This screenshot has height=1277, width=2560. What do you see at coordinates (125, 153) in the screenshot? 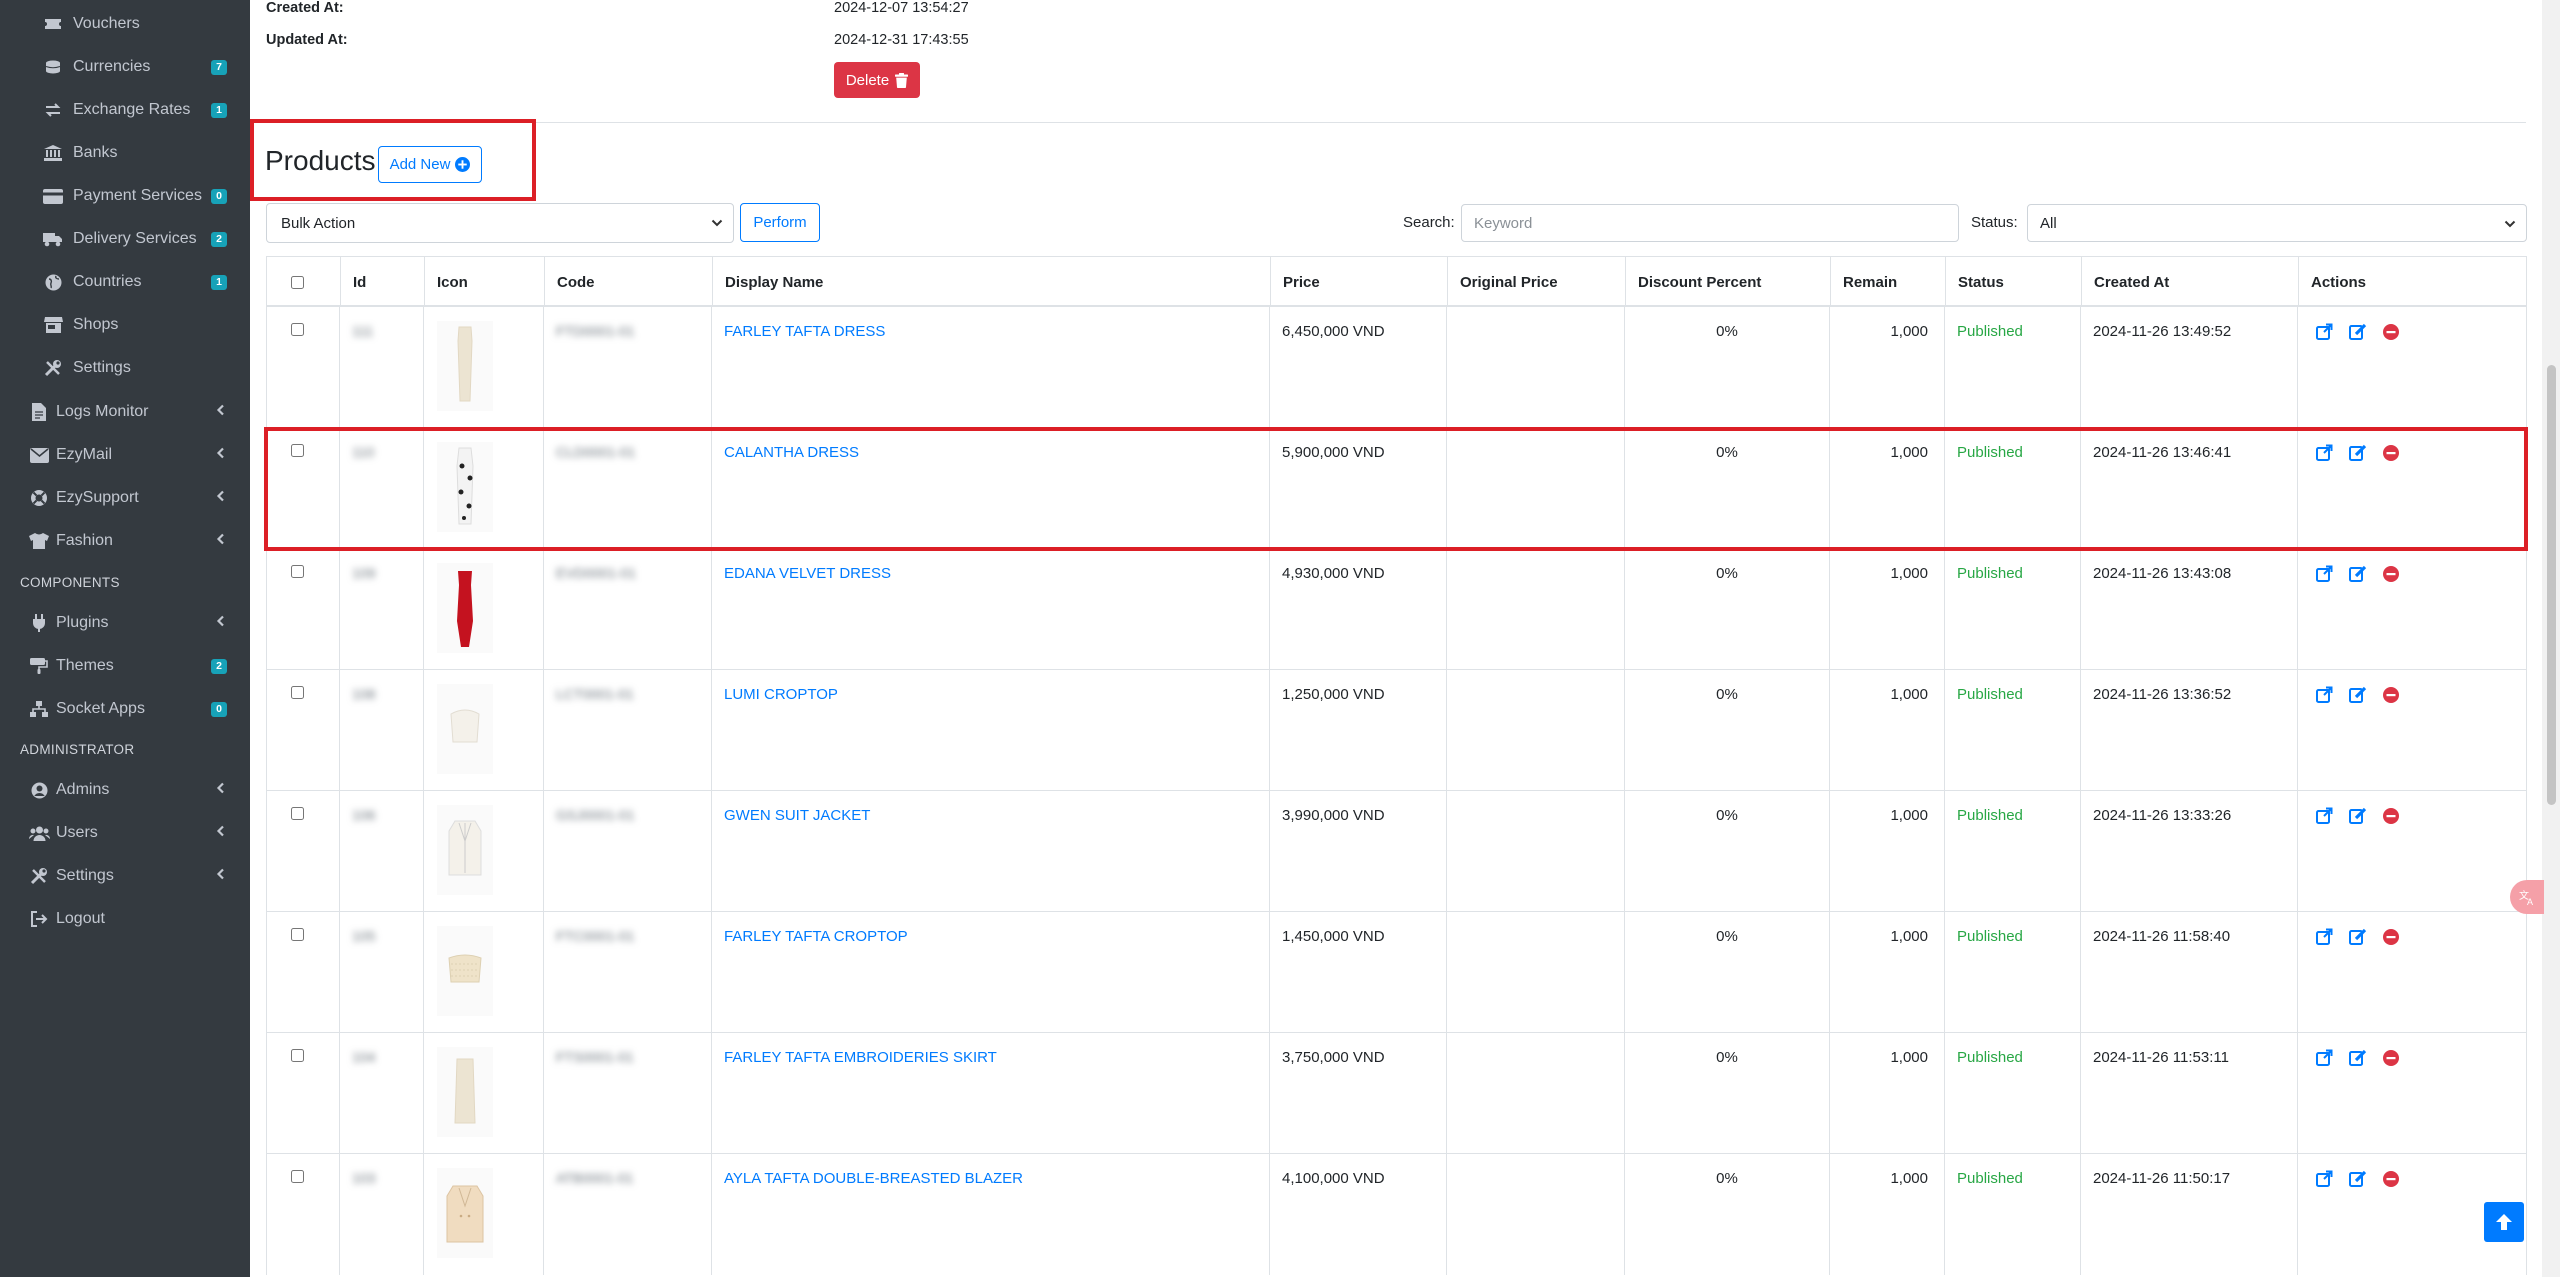
I see `sidebar-item-banks: Banks` at bounding box center [125, 153].